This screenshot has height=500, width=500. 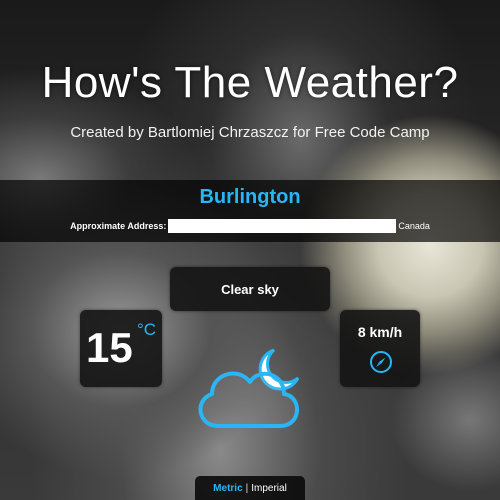 I want to click on wind-panel: 8 km/h, so click(x=380, y=348).